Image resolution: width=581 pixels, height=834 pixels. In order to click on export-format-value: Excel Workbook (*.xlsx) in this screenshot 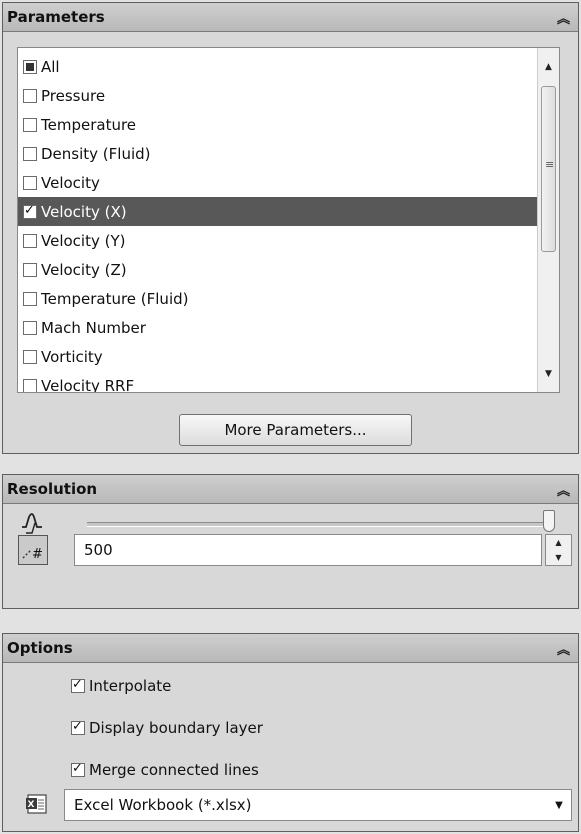, I will do `click(163, 805)`.